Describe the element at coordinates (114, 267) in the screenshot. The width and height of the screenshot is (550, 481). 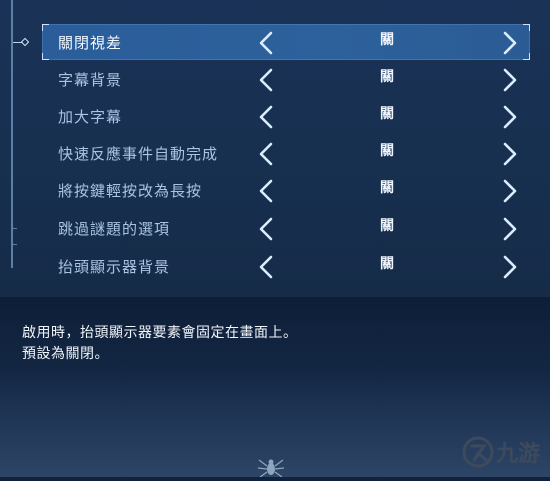
I see `option-label: 抬頭顯示器背景` at that location.